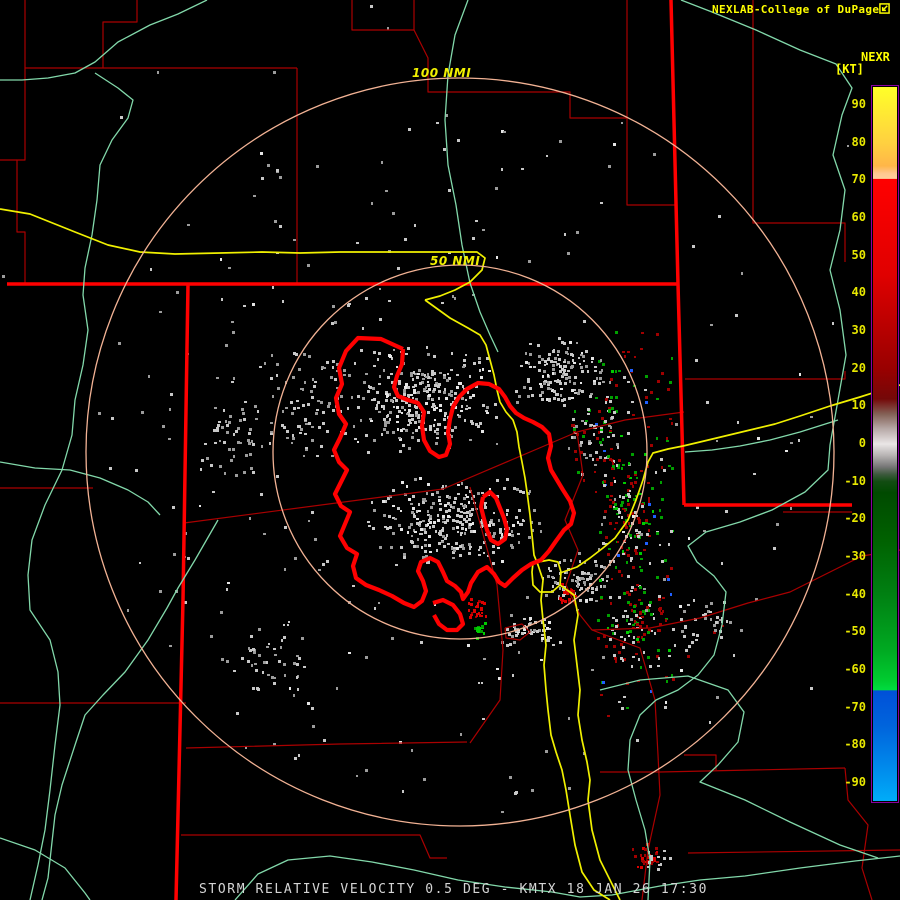  I want to click on nexlab-logo-icon, so click(884, 8).